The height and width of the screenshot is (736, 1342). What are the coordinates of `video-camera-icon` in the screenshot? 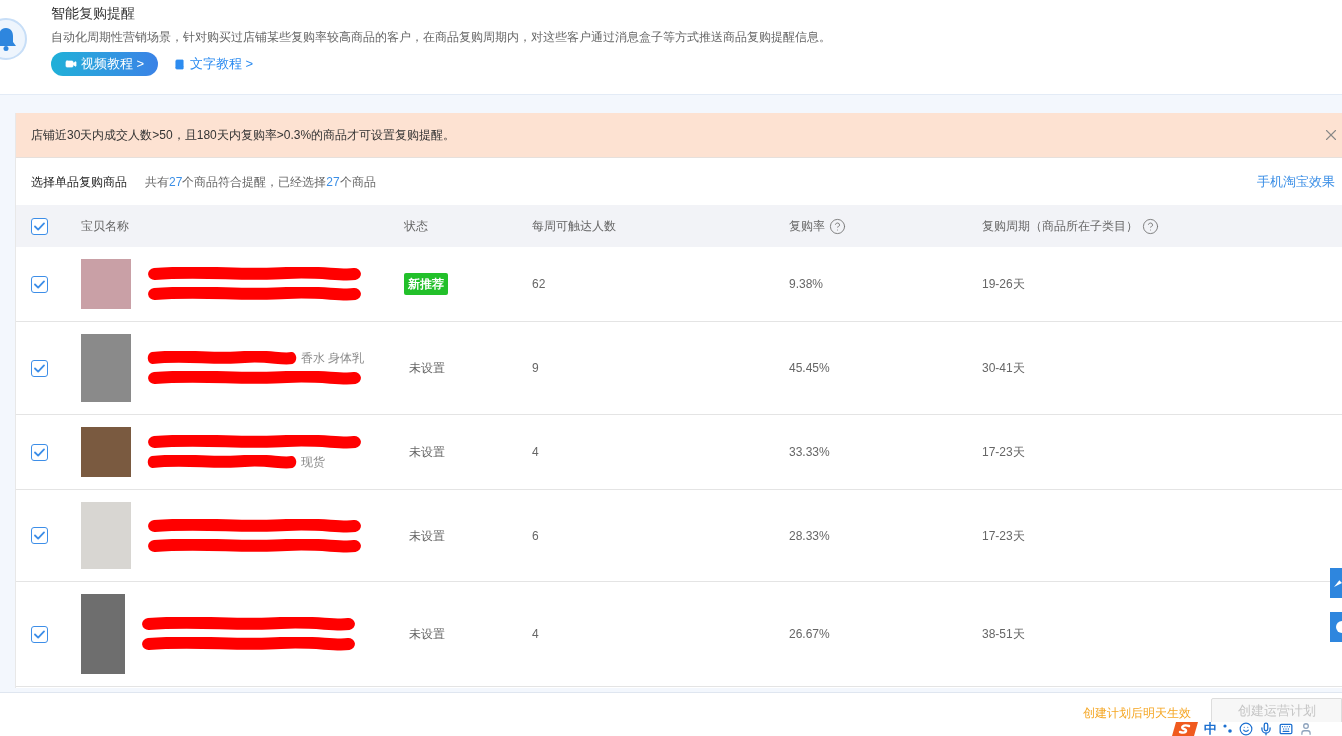 It's located at (70, 64).